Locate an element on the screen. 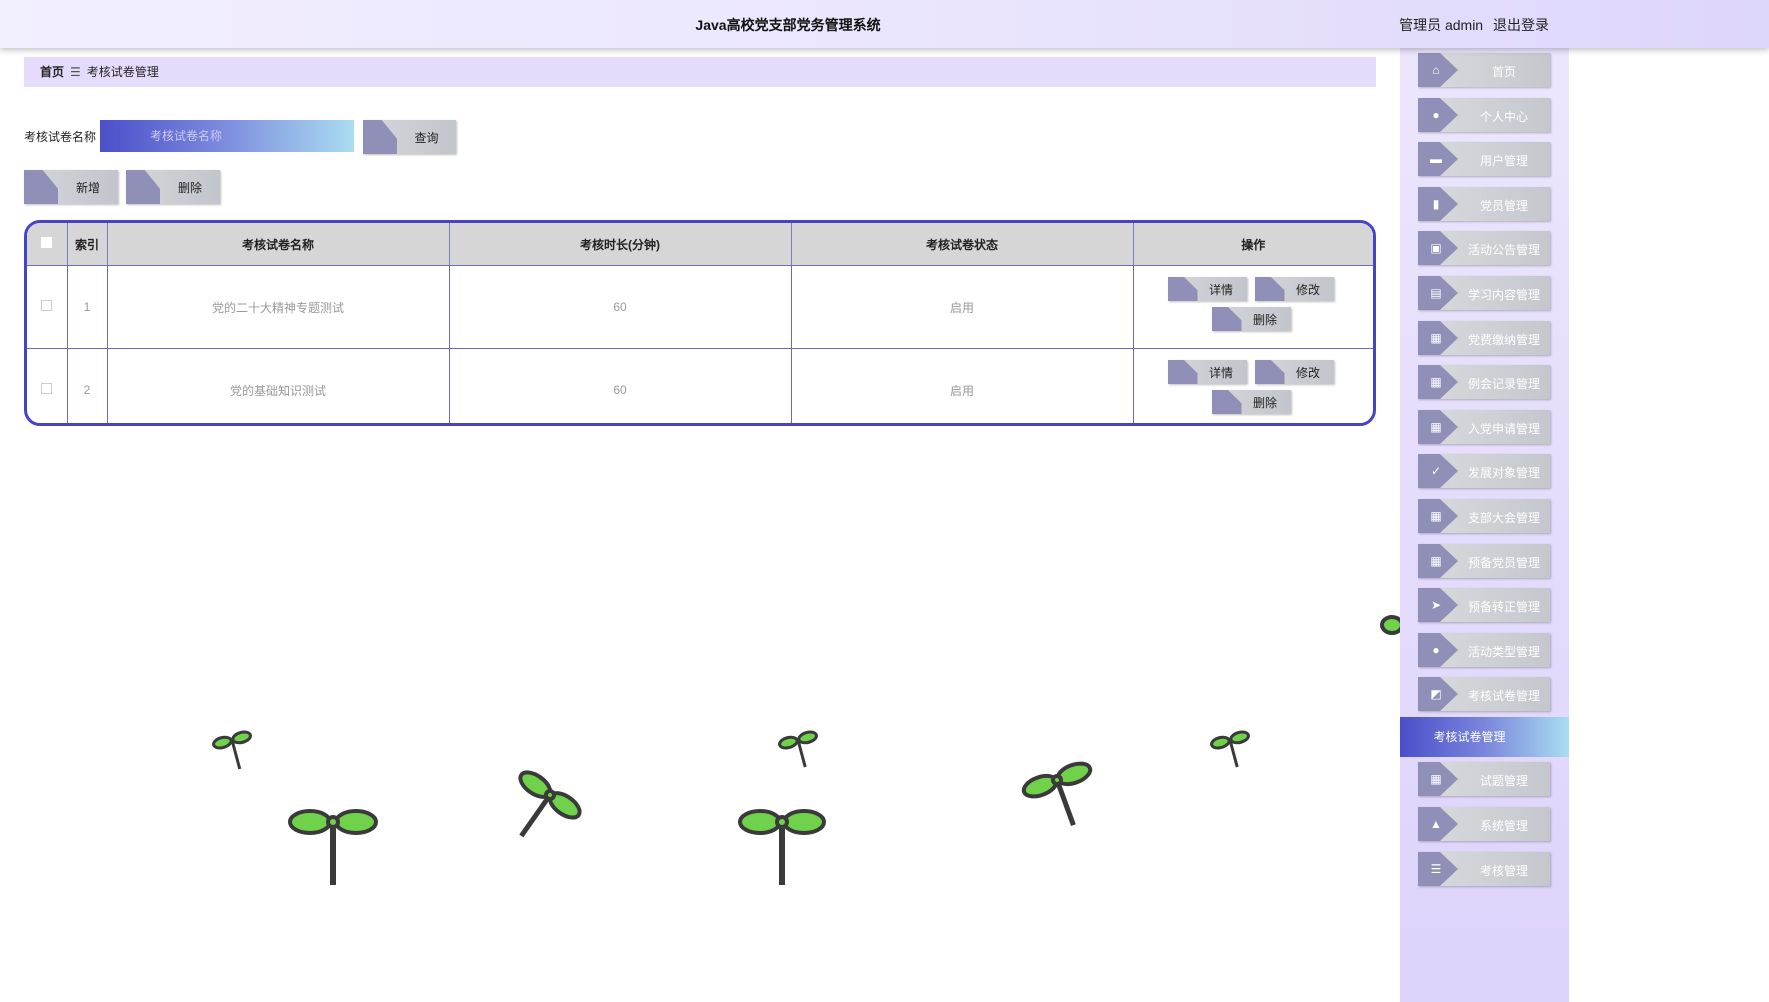 This screenshot has width=1769, height=1002. sidebar-item-label: 活动类型管理 is located at coordinates (1503, 652).